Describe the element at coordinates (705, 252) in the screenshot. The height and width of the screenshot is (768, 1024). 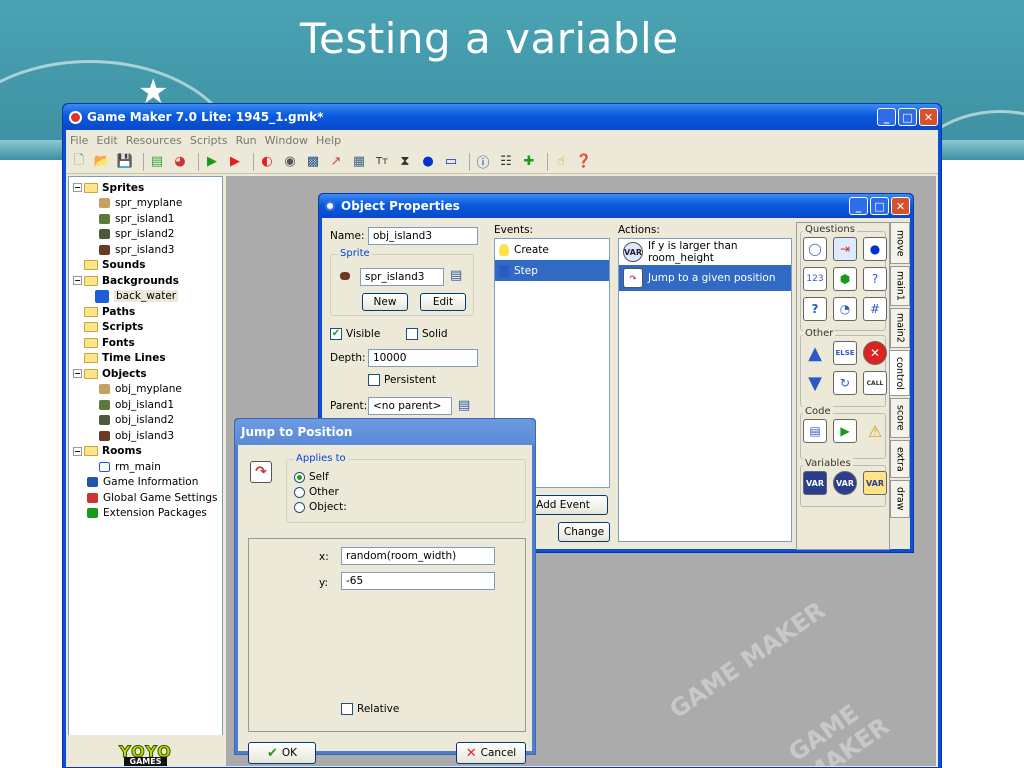
I see `action-if-variable: VAR If y is larger than room_height` at that location.